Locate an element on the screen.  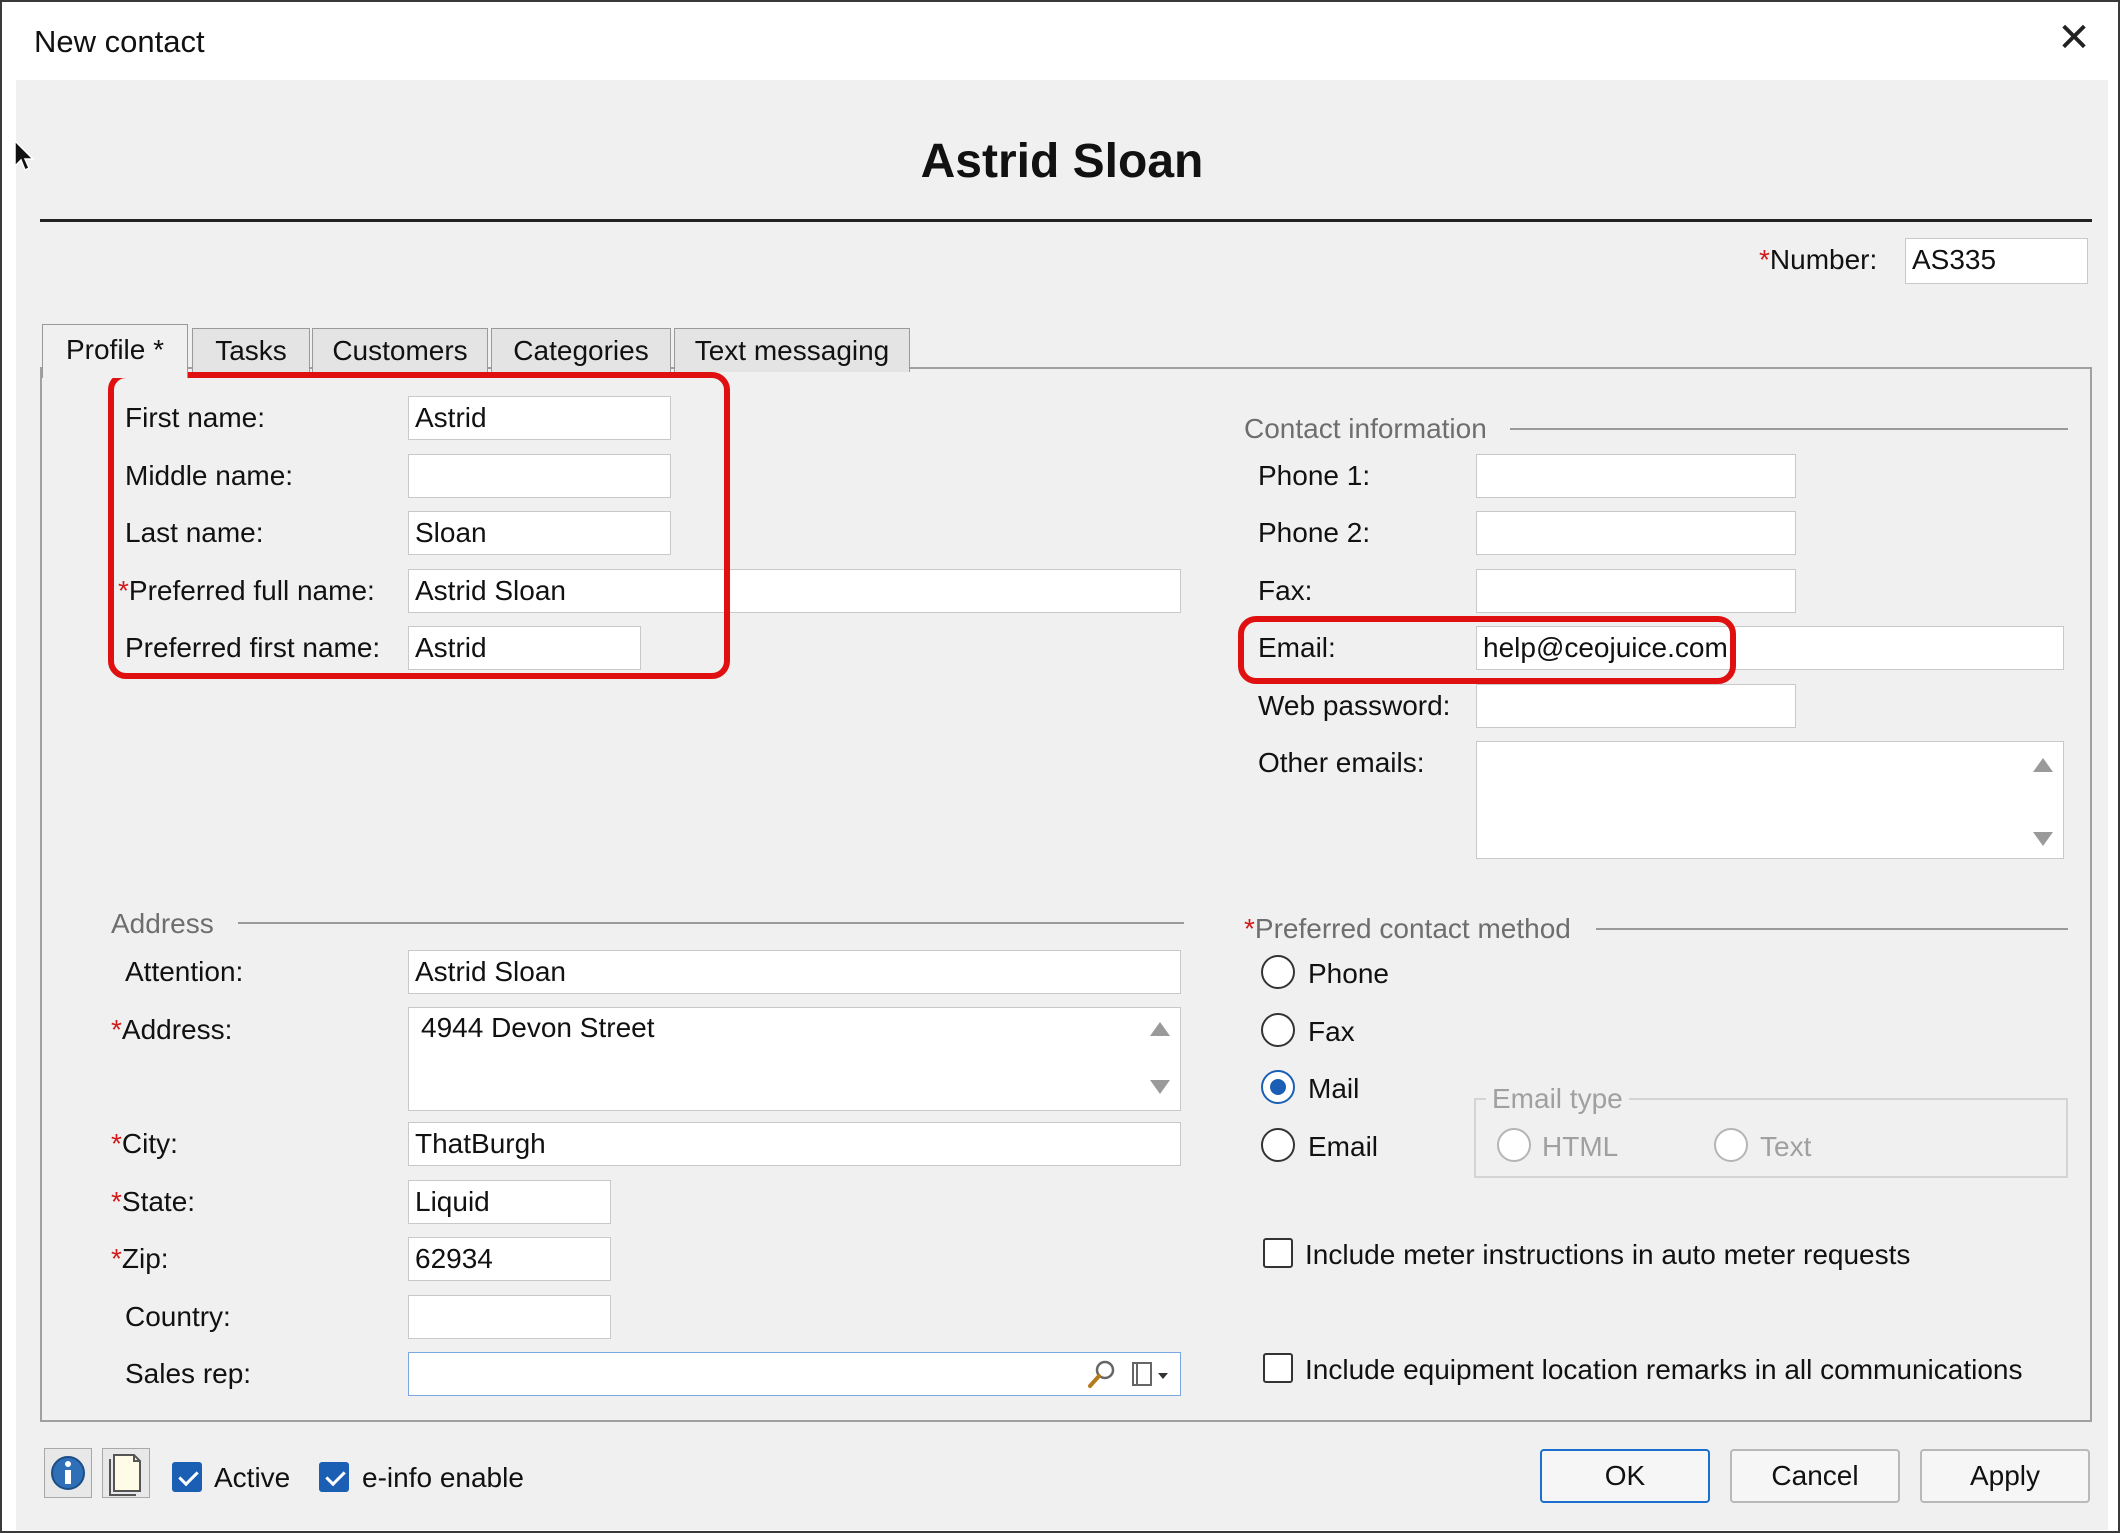
phone1-label: Phone 1: is located at coordinates (1314, 475).